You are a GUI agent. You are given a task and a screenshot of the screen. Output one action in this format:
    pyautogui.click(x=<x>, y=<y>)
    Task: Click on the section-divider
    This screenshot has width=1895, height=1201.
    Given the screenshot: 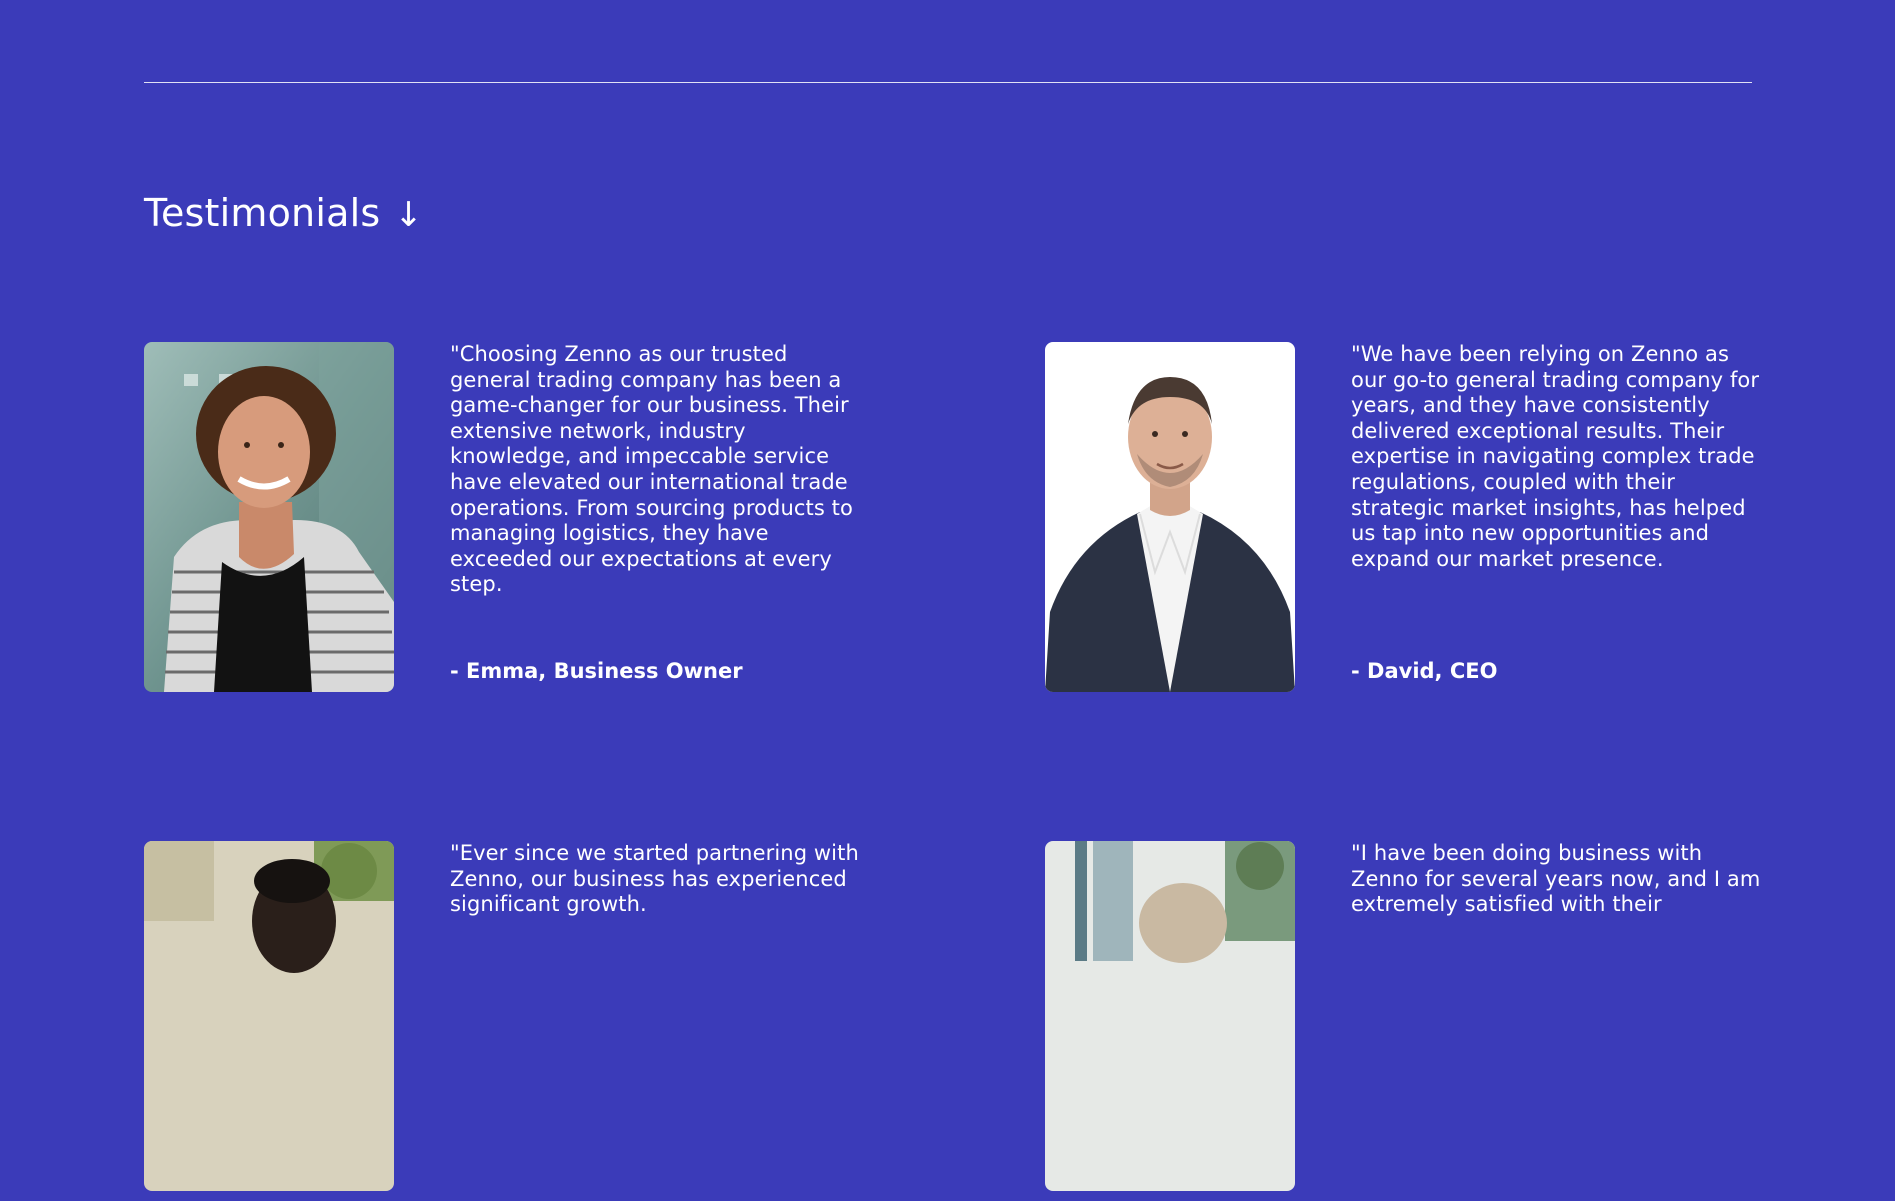 What is the action you would take?
    pyautogui.click(x=948, y=82)
    